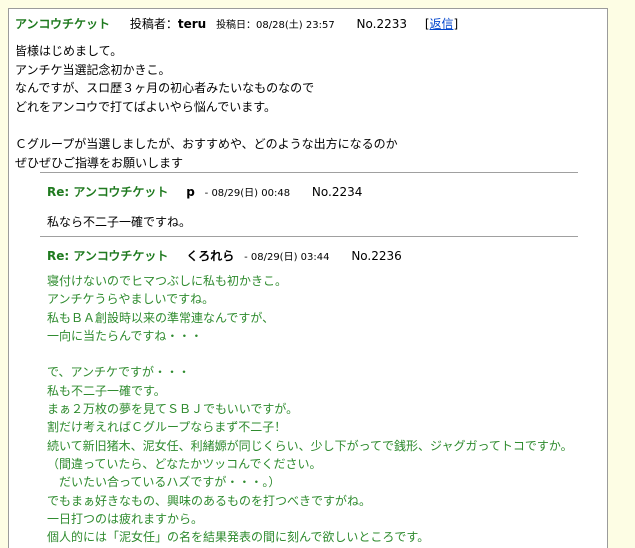 The width and height of the screenshot is (635, 548). Describe the element at coordinates (376, 256) in the screenshot. I see `reply-number: No.2236` at that location.